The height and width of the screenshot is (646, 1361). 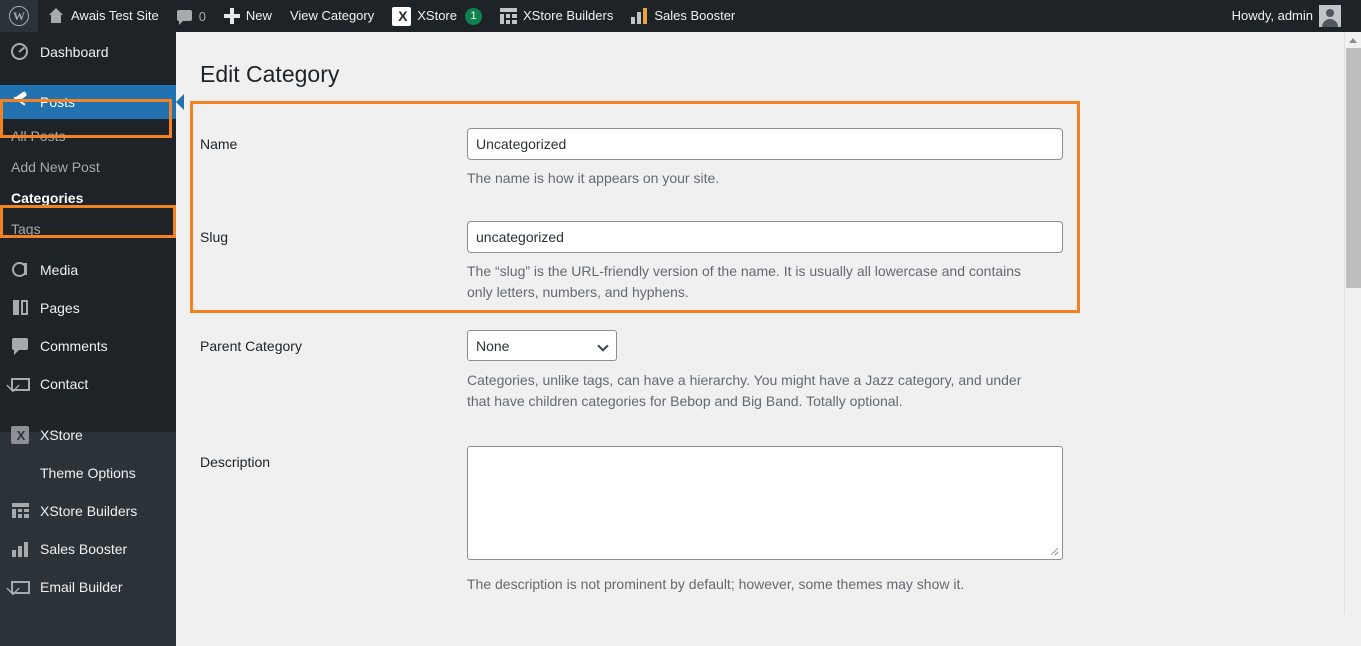 What do you see at coordinates (21, 346) in the screenshot?
I see `comment-icon` at bounding box center [21, 346].